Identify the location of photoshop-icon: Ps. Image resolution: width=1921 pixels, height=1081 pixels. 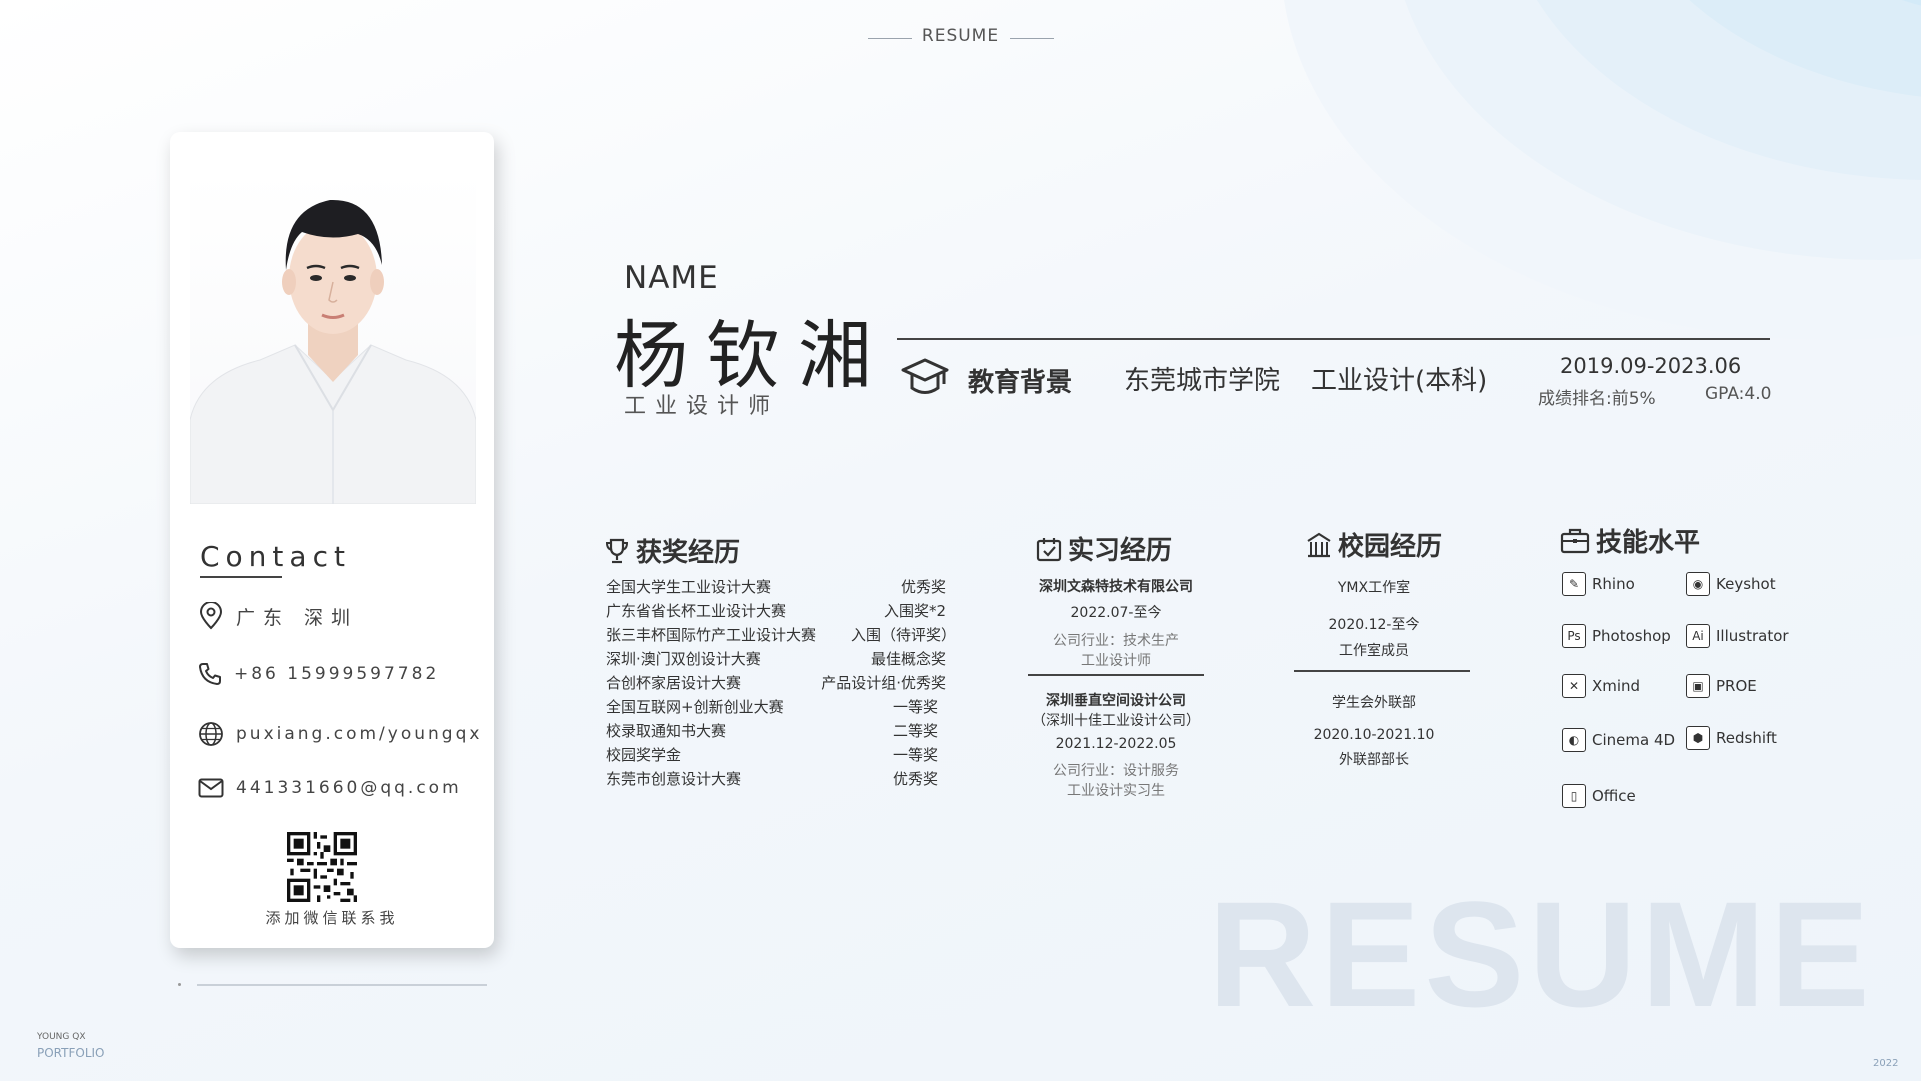
(1574, 636).